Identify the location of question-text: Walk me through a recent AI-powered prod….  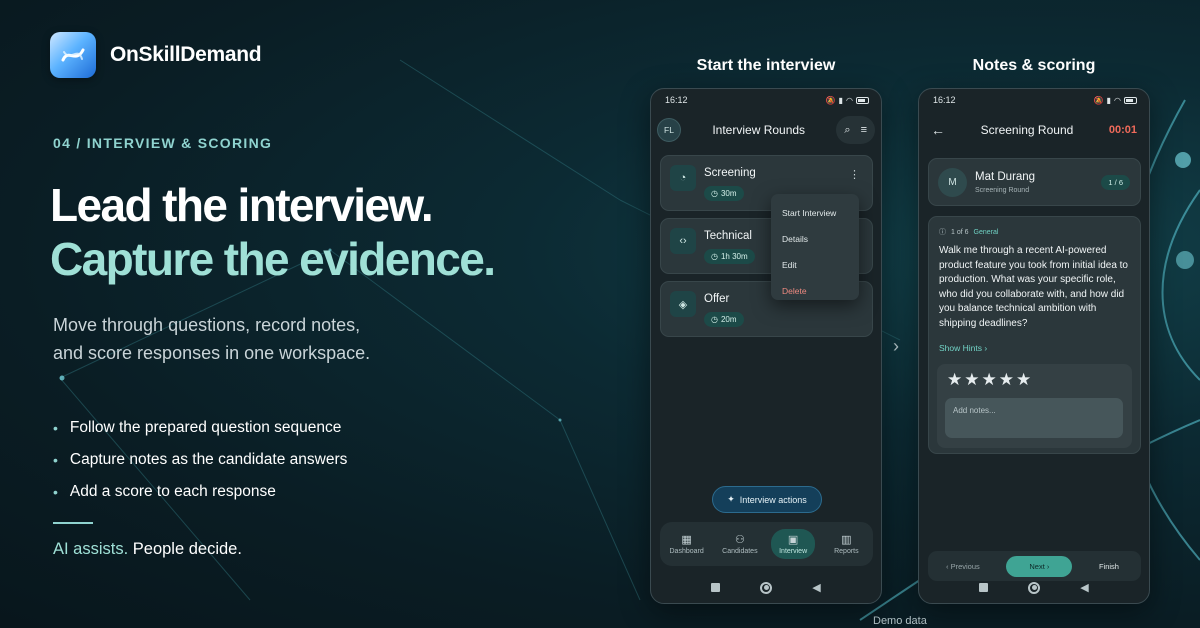
(1033, 287).